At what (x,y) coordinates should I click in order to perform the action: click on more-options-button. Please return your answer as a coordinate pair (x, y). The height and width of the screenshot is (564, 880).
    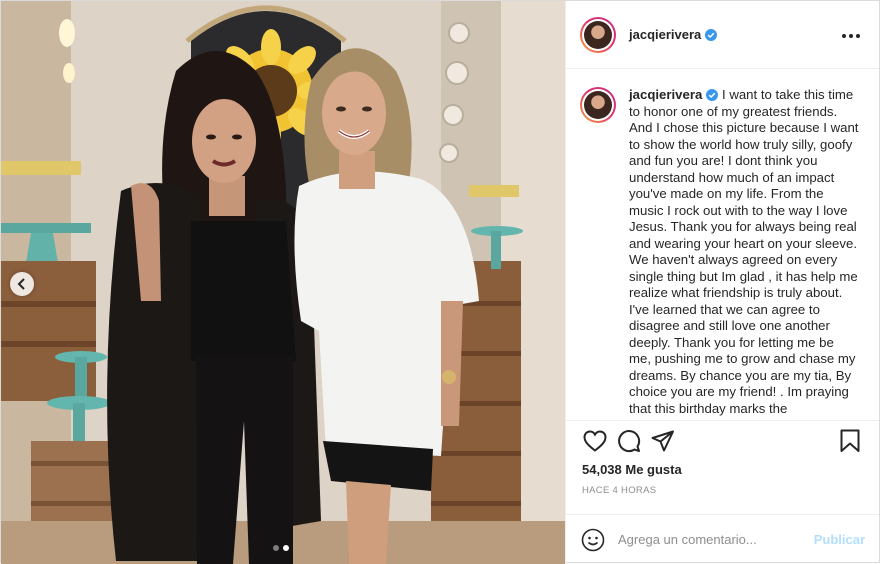
    Looking at the image, I should click on (851, 35).